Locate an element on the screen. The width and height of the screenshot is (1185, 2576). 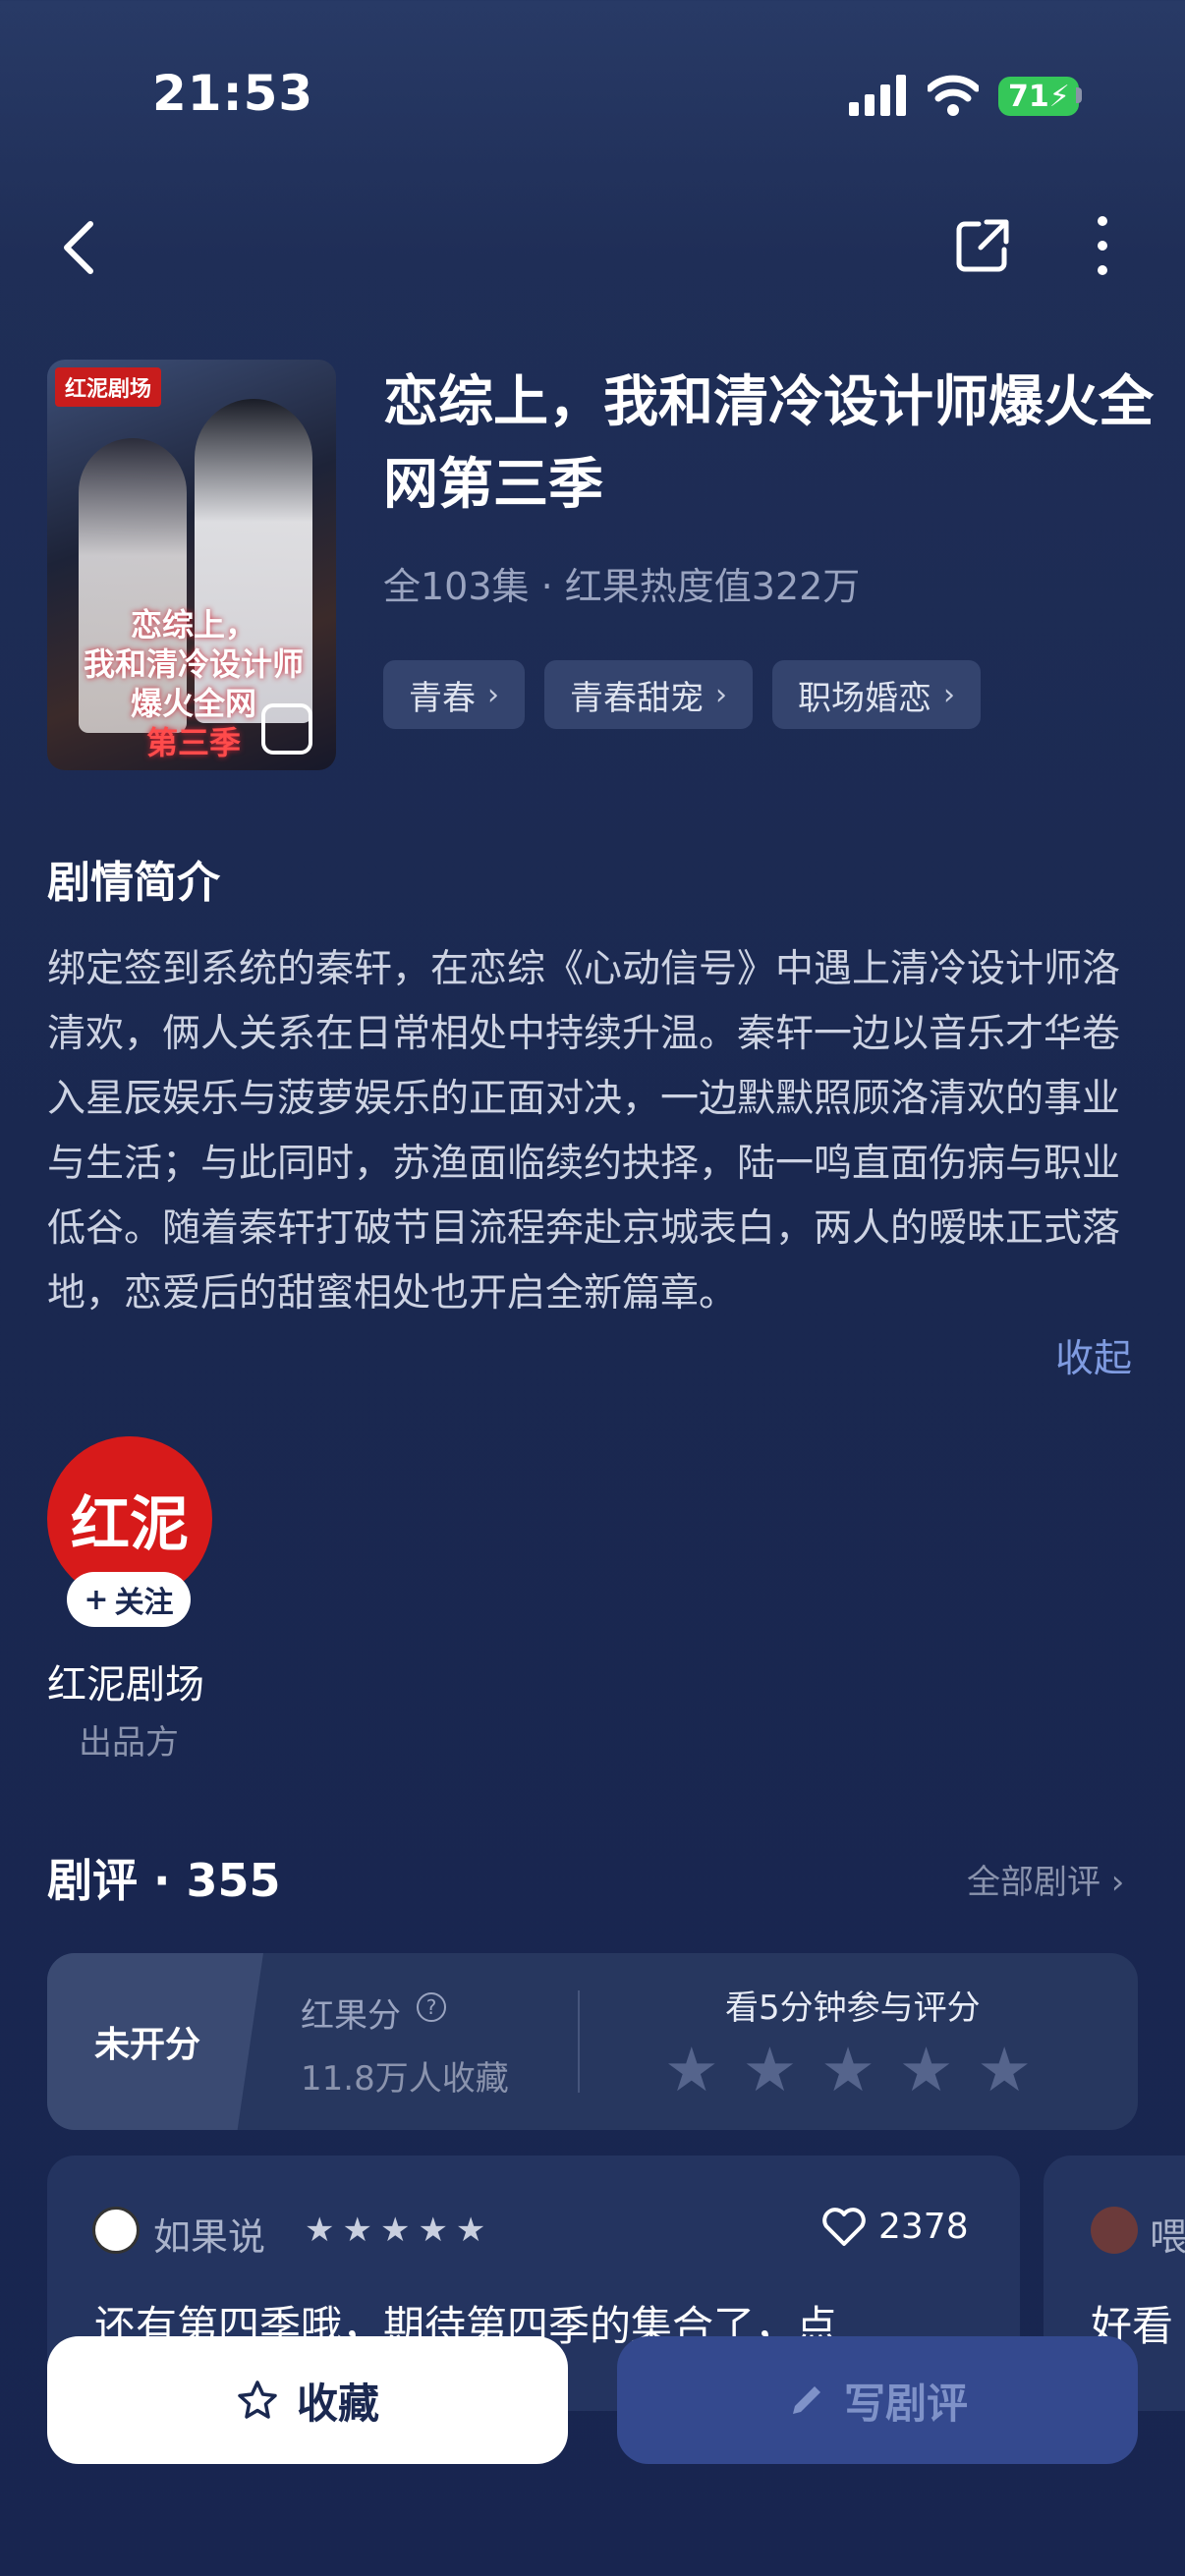
plus-icon: + is located at coordinates (97, 1599).